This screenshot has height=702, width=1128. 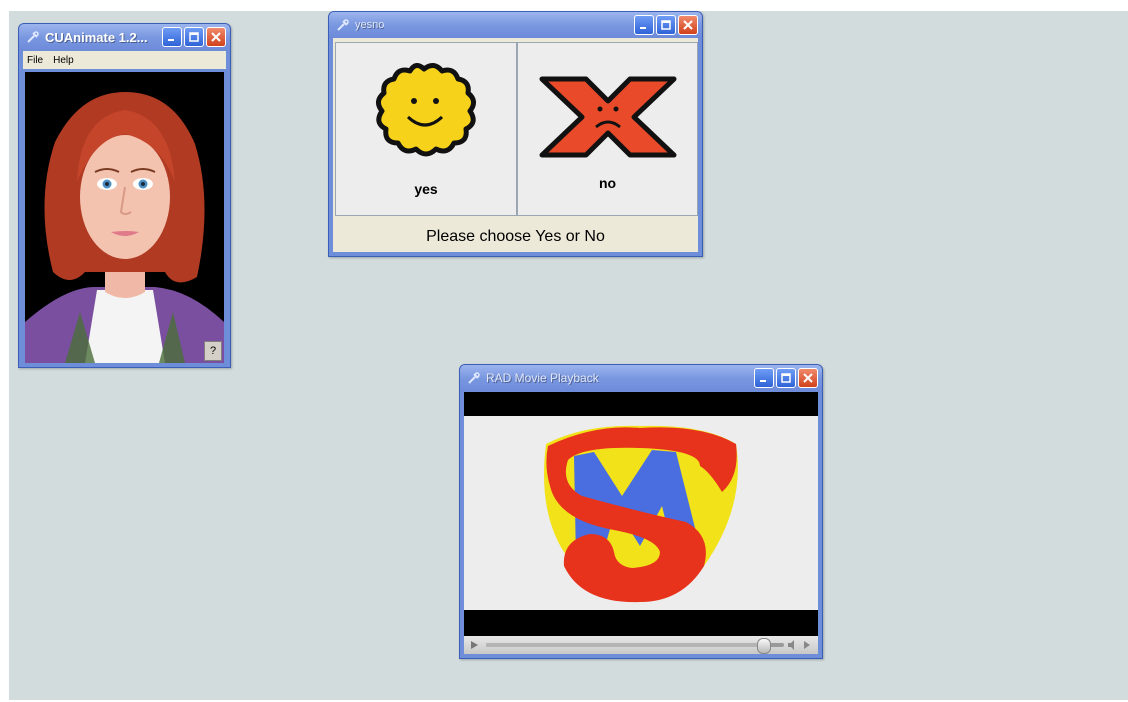 What do you see at coordinates (426, 189) in the screenshot?
I see `yes-label: yes` at bounding box center [426, 189].